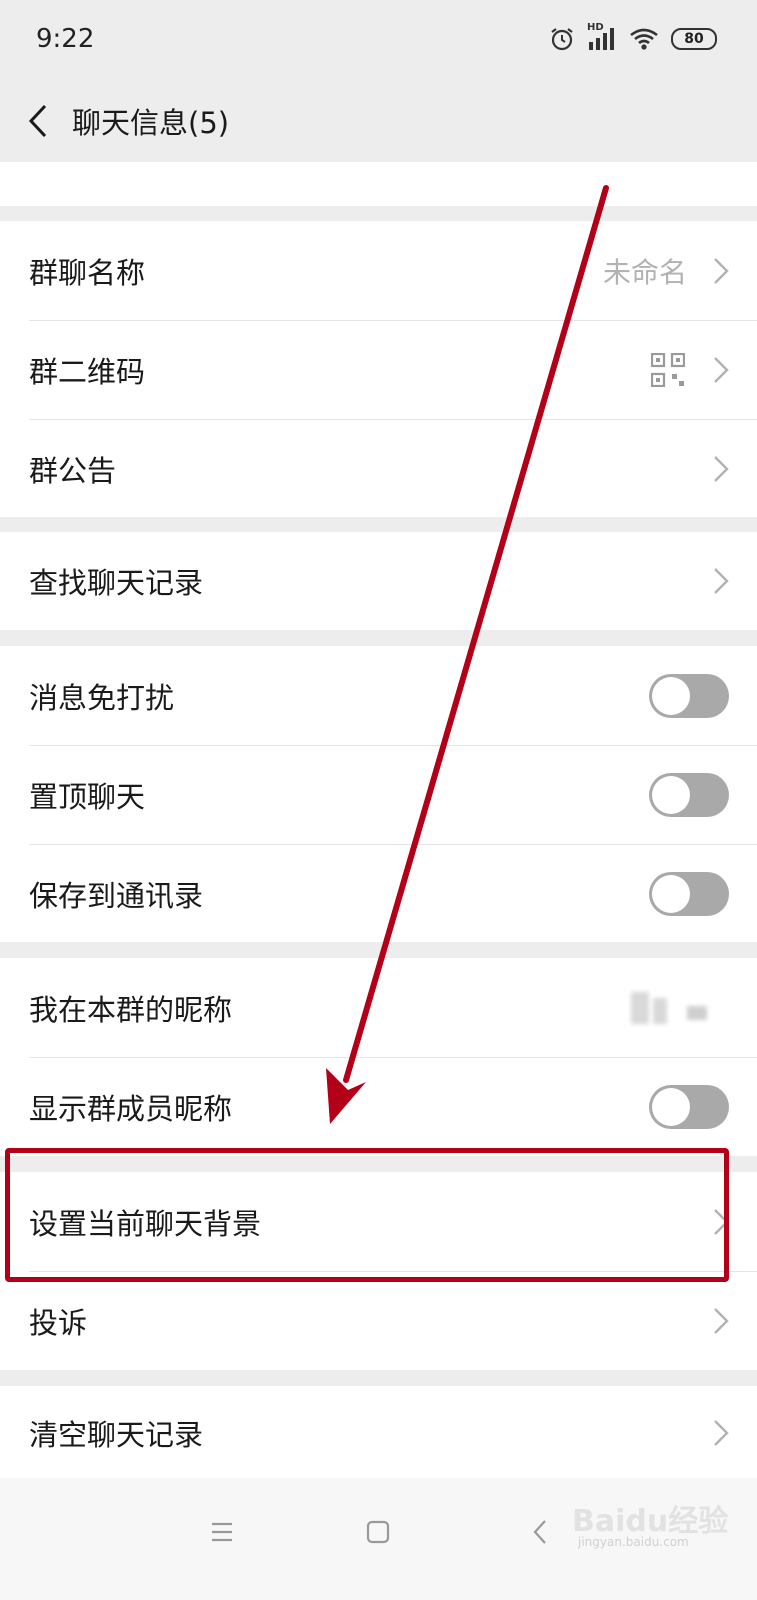 The image size is (757, 1600). I want to click on group-announcement-label: 群公告, so click(73, 471).